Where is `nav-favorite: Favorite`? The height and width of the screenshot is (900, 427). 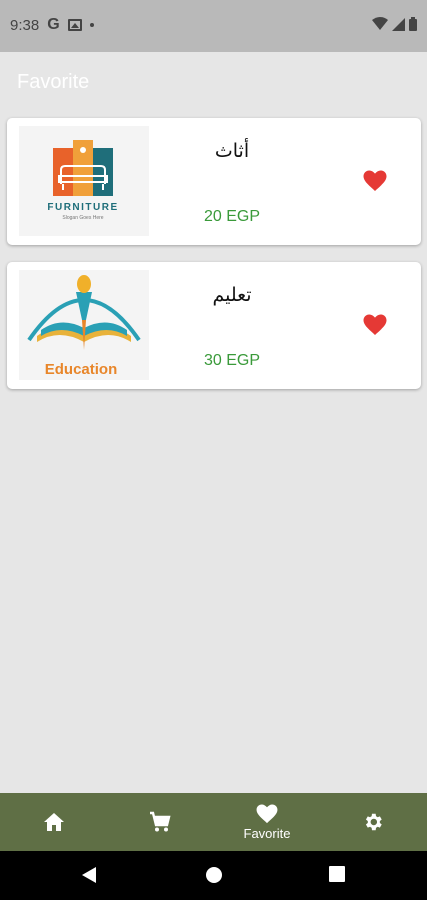 nav-favorite: Favorite is located at coordinates (267, 822).